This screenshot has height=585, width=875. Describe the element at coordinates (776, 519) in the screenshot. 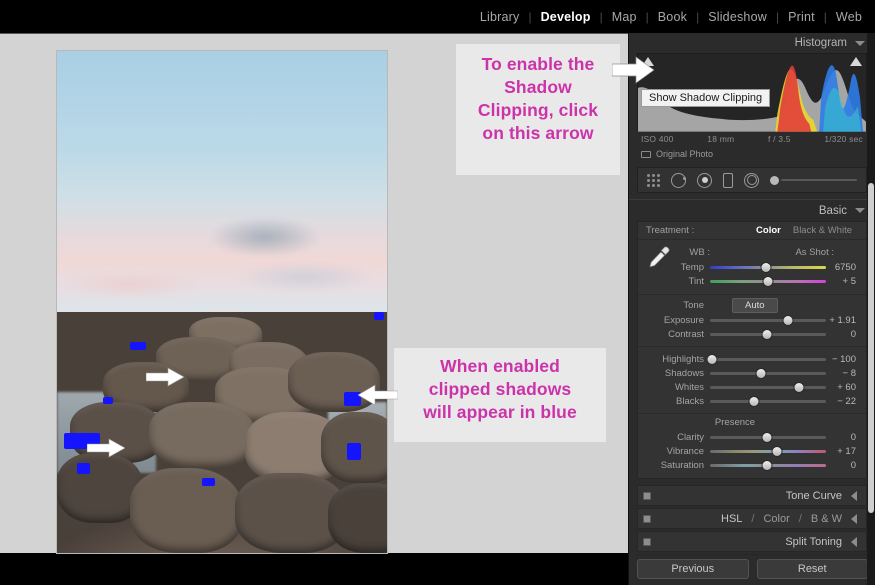

I see `color-label: Color` at that location.